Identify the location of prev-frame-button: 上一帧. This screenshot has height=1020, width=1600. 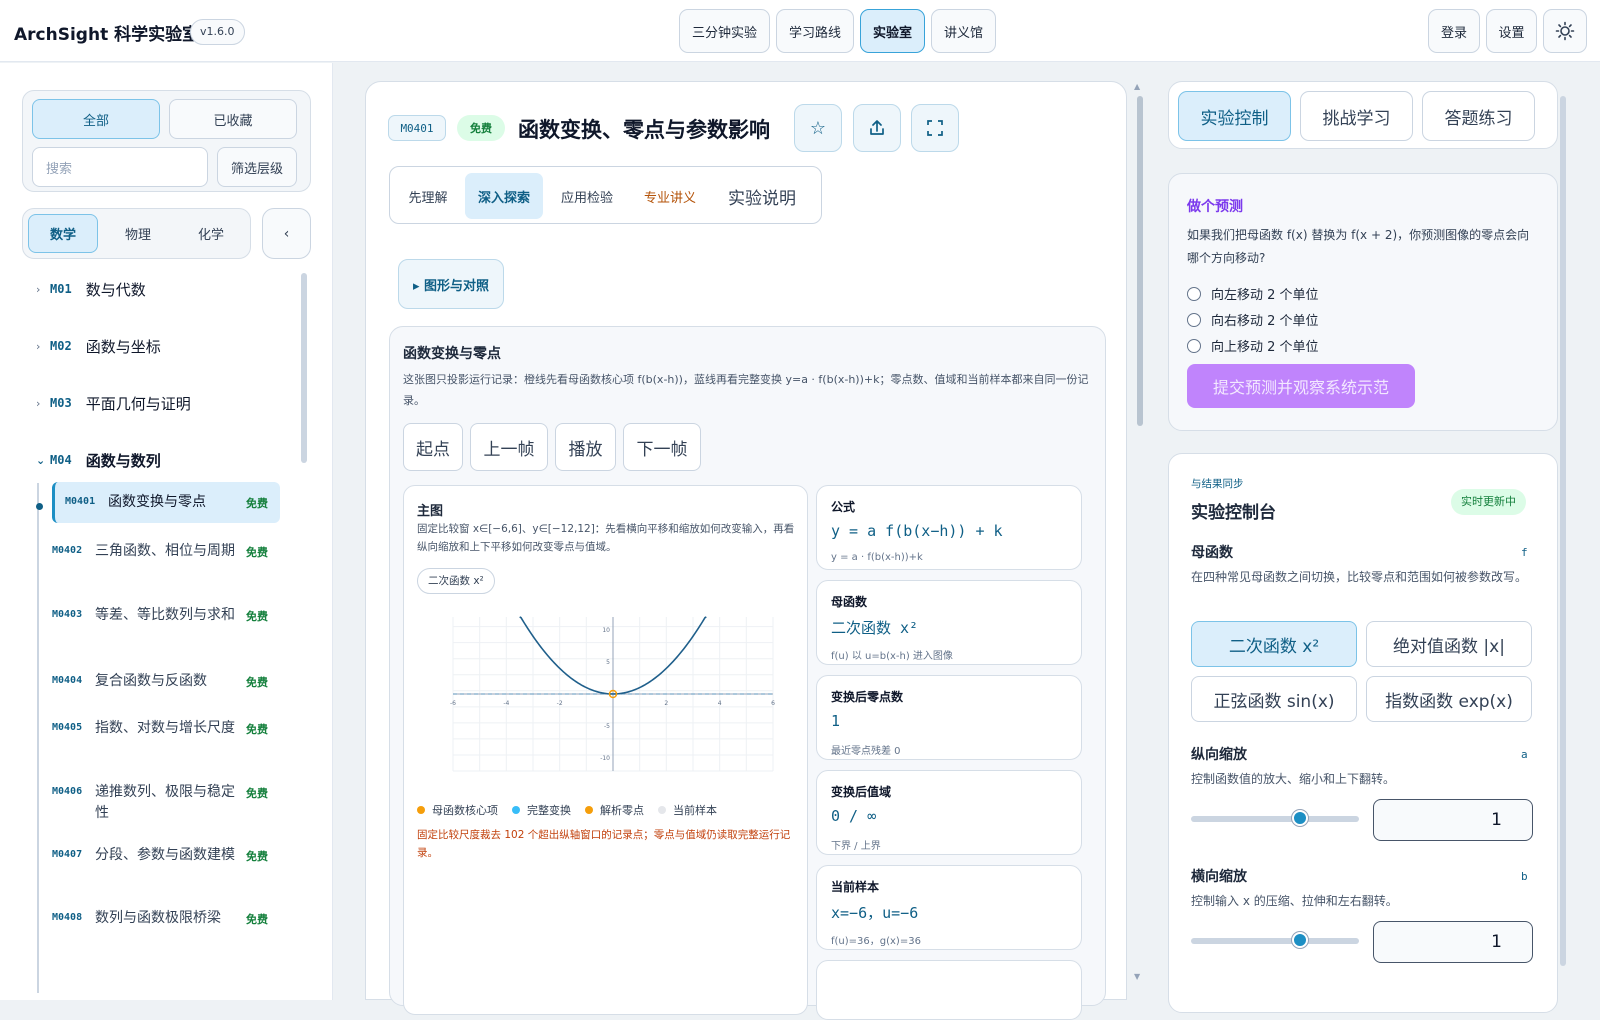
(509, 447).